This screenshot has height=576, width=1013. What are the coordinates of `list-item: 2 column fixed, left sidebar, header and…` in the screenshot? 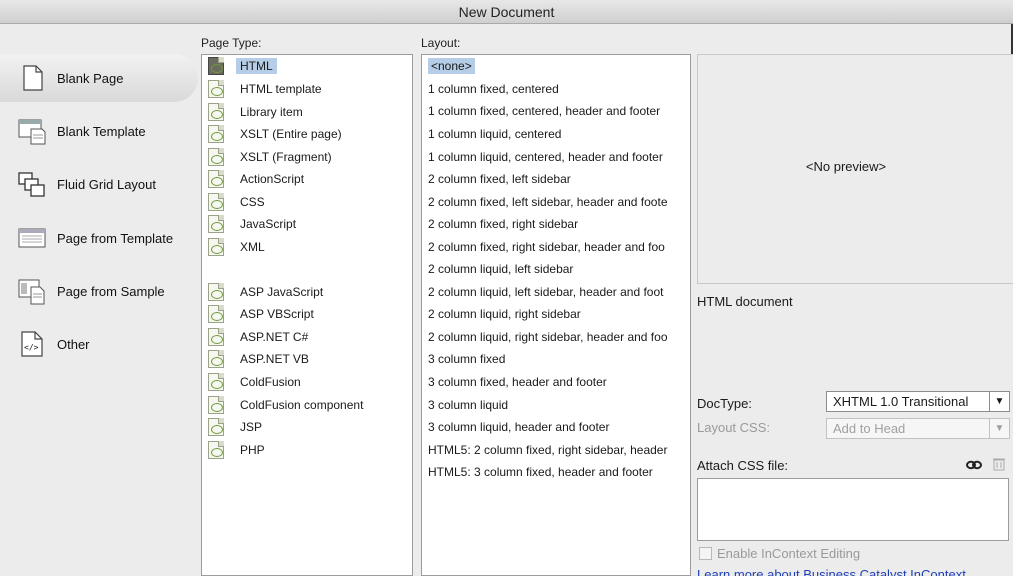 It's located at (548, 202).